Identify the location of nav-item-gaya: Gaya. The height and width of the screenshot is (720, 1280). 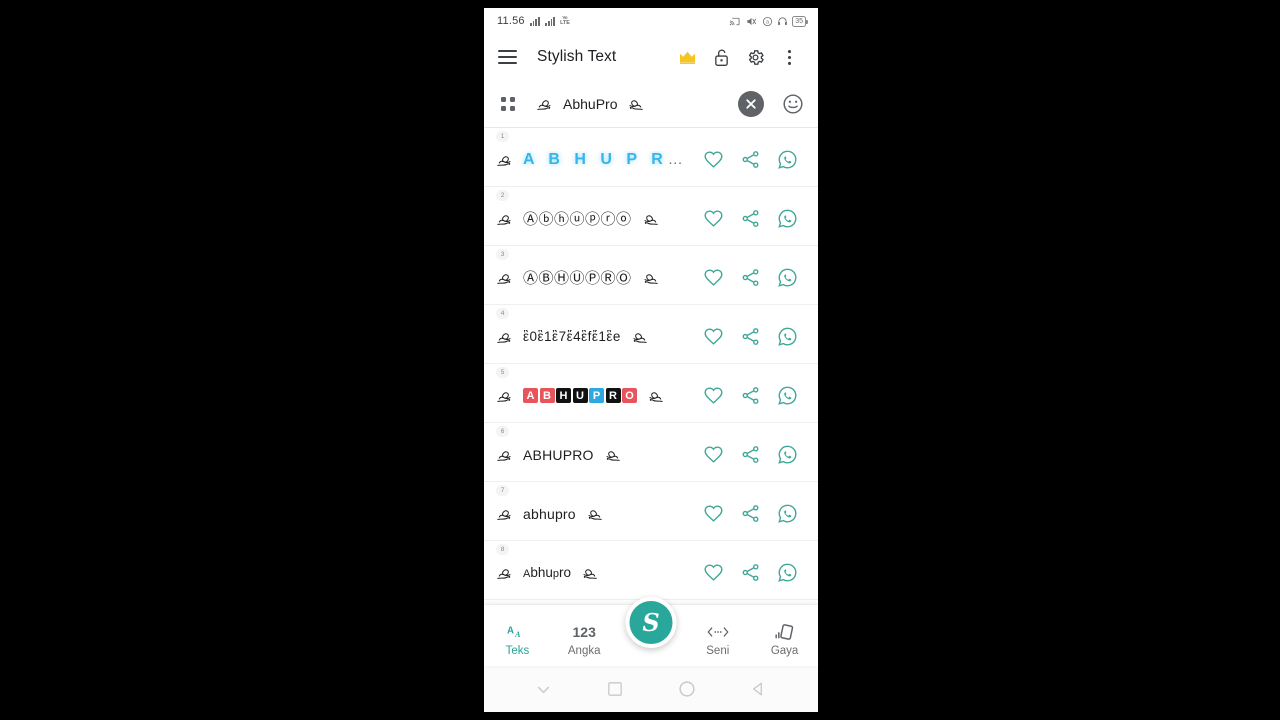
(784, 635).